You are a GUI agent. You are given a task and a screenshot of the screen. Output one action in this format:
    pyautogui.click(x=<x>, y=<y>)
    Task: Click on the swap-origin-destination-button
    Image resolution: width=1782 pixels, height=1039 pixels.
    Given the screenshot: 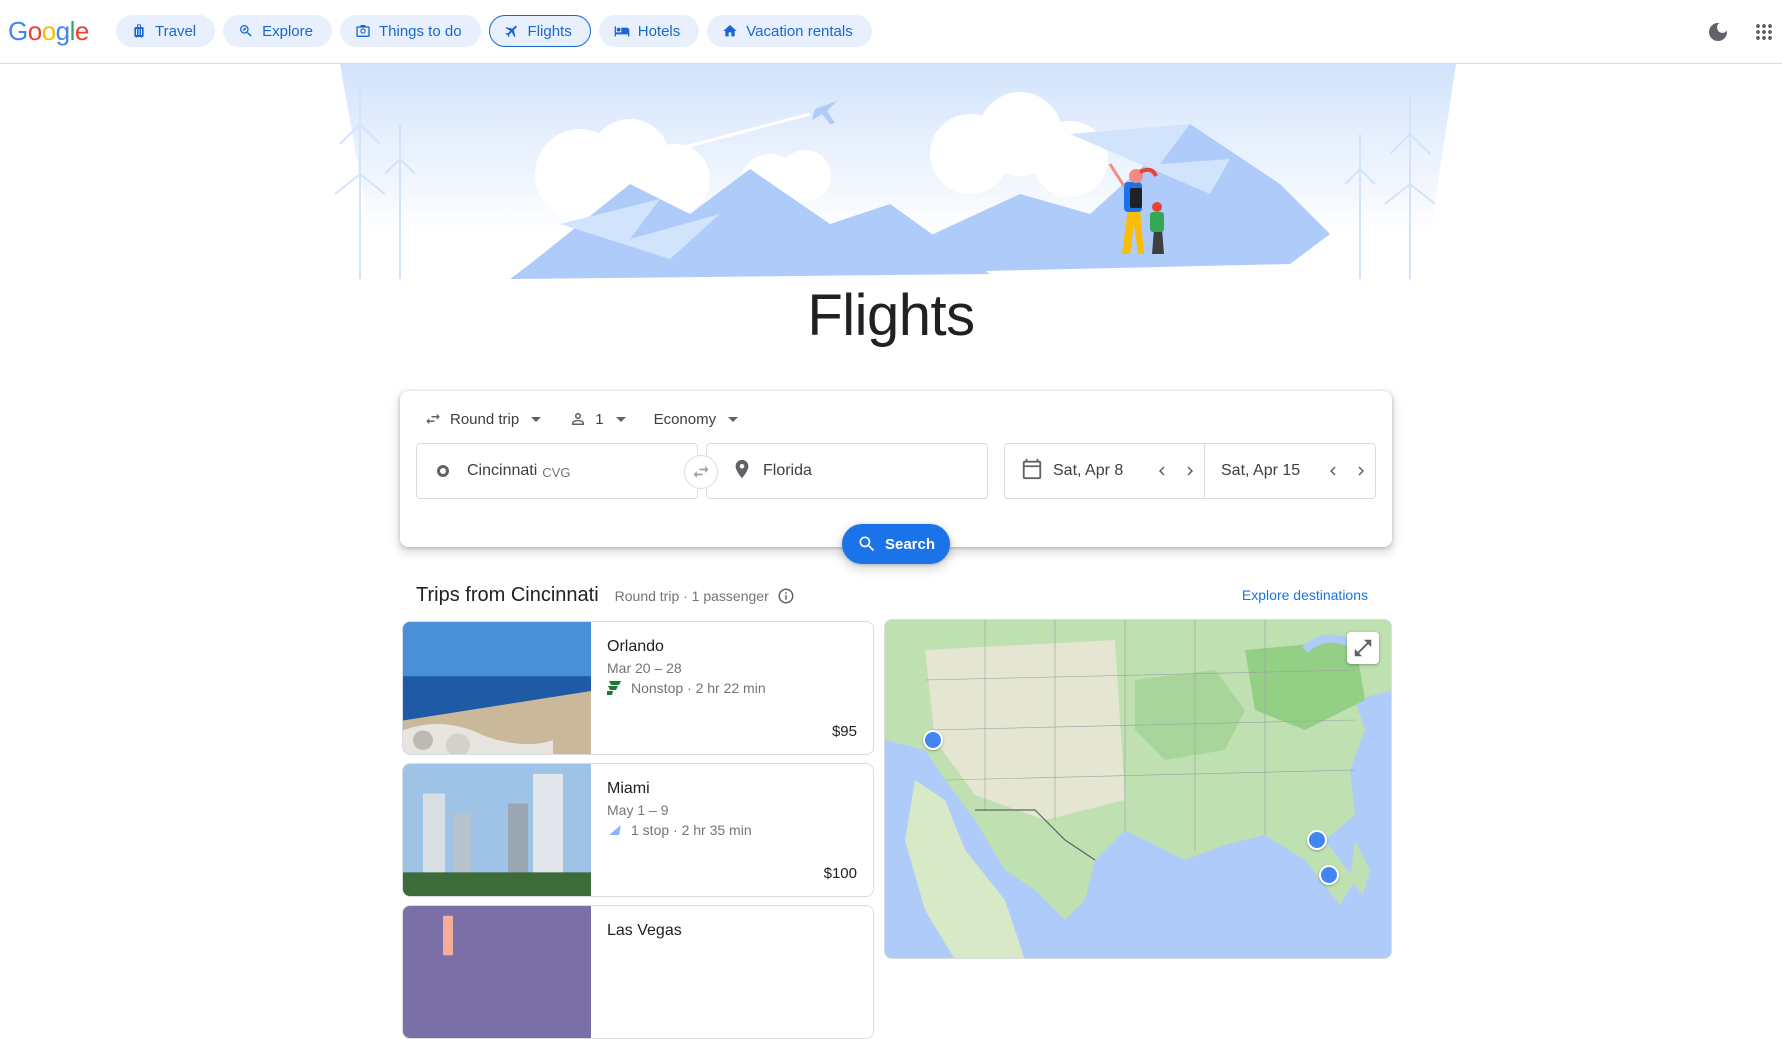 What is the action you would take?
    pyautogui.click(x=701, y=472)
    